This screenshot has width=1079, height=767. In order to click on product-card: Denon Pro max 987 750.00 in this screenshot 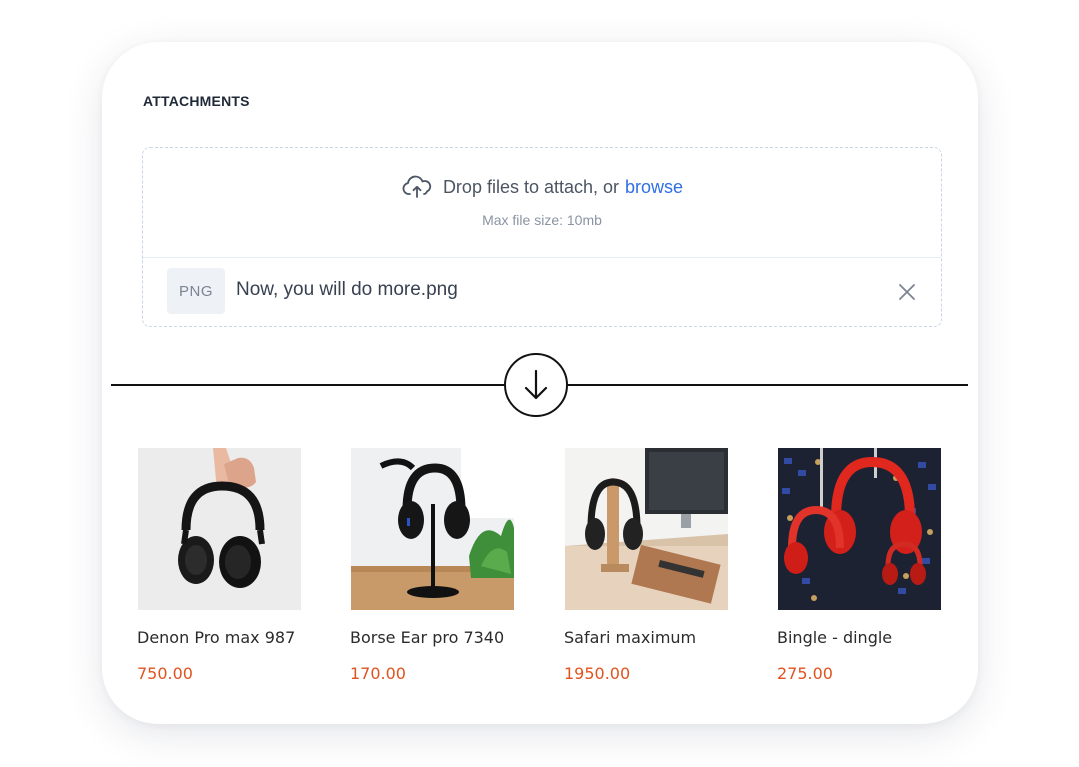, I will do `click(222, 565)`.